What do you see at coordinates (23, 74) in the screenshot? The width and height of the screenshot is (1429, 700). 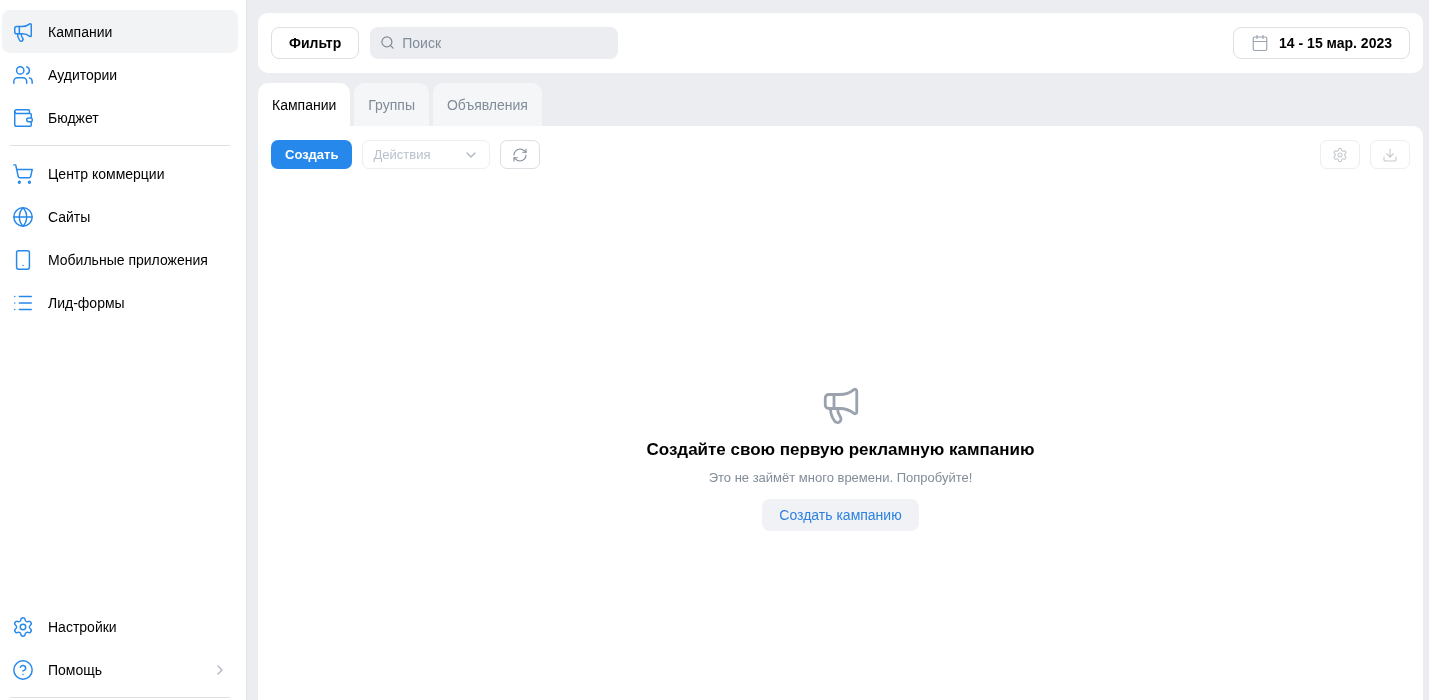 I see `people-icon` at bounding box center [23, 74].